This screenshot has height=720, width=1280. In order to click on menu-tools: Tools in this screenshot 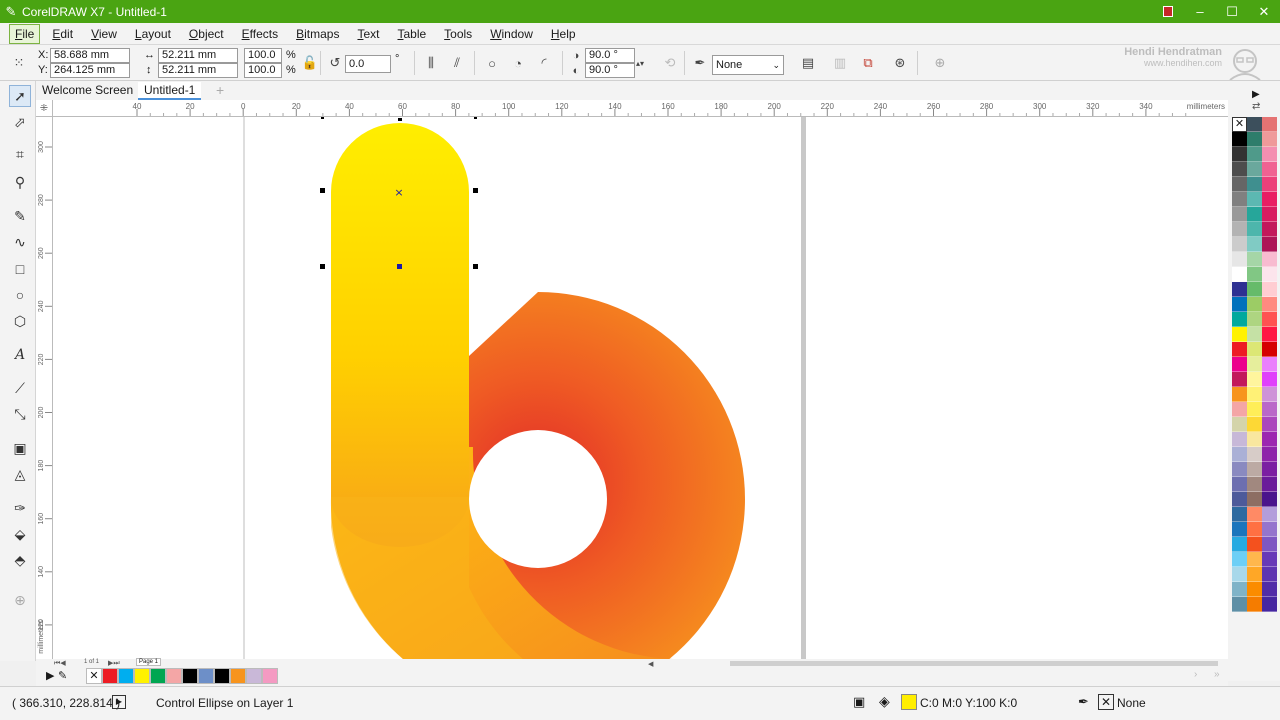, I will do `click(458, 34)`.